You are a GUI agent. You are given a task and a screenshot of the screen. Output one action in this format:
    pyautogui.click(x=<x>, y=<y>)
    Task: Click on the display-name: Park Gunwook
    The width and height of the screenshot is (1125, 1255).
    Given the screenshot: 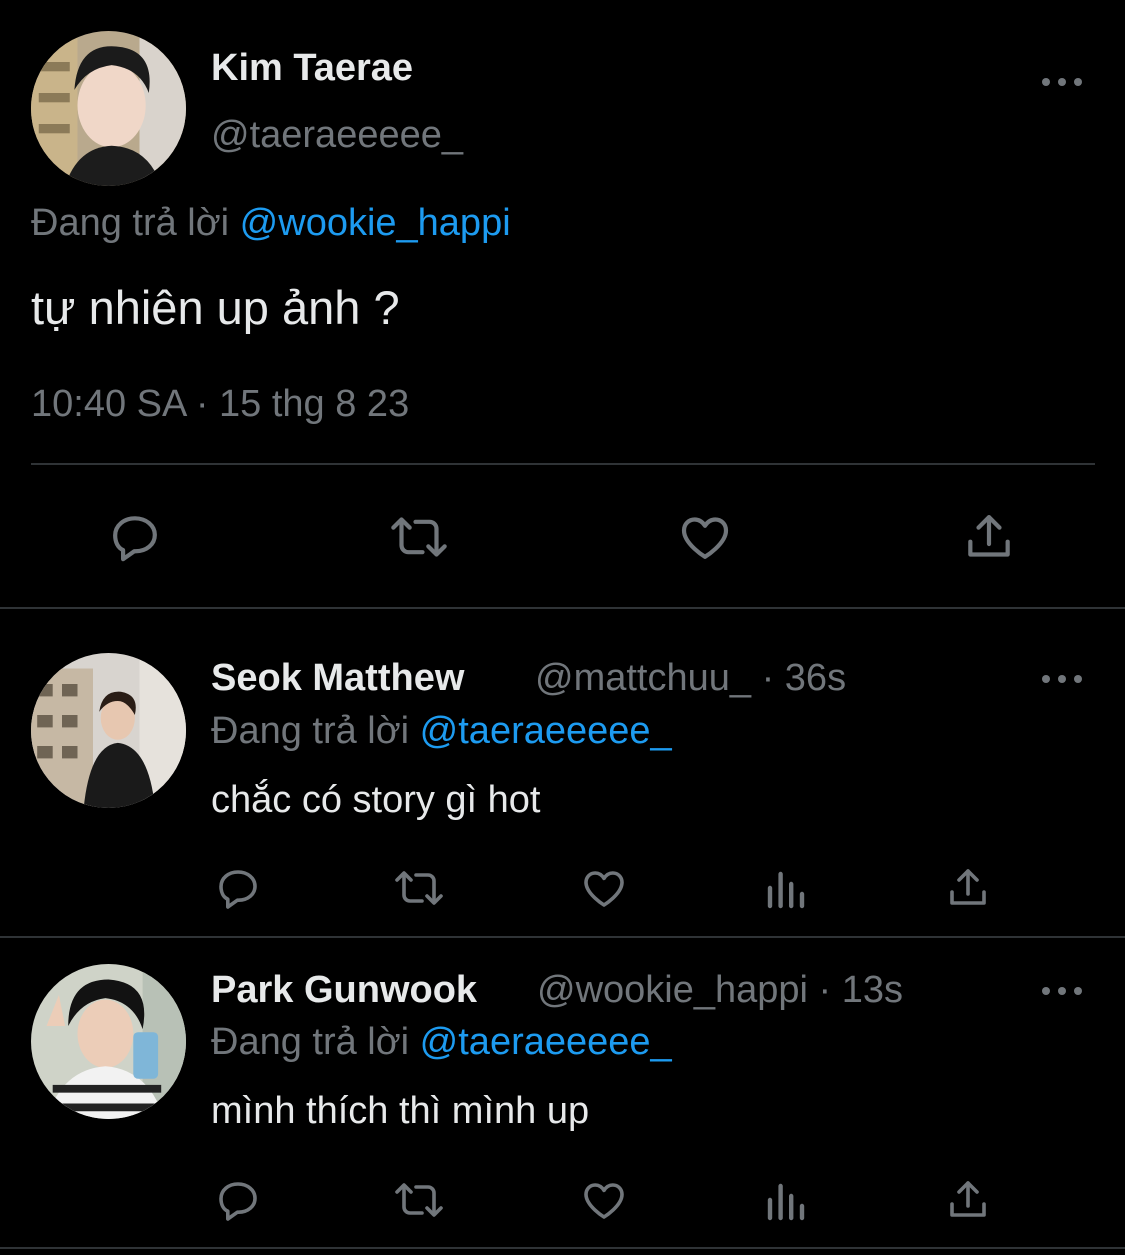 What is the action you would take?
    pyautogui.click(x=344, y=990)
    